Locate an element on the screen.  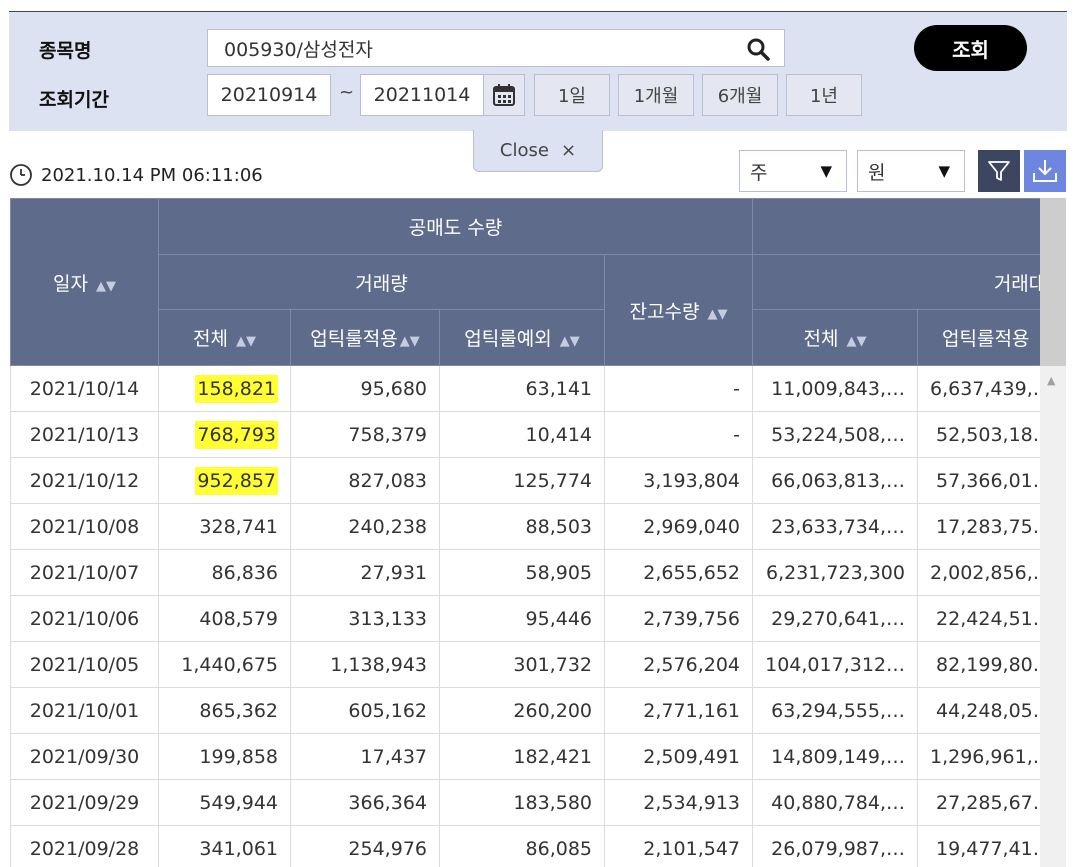
stock-search-value: 005930/삼성전자 is located at coordinates (298, 49).